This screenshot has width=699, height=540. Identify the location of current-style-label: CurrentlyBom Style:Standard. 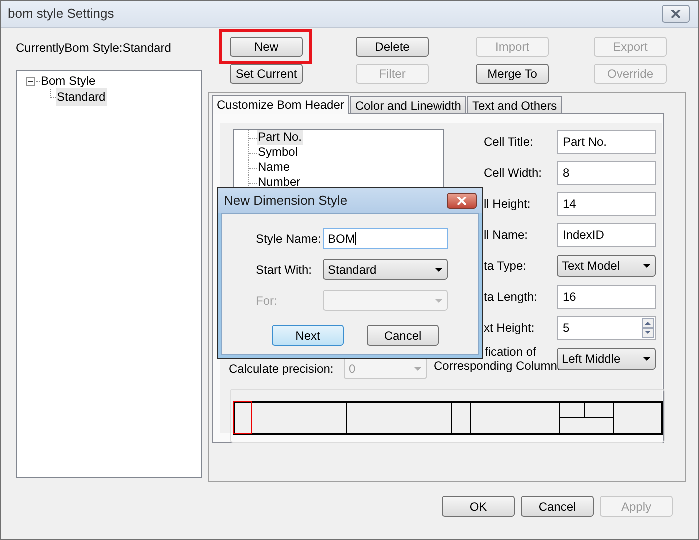
(94, 48).